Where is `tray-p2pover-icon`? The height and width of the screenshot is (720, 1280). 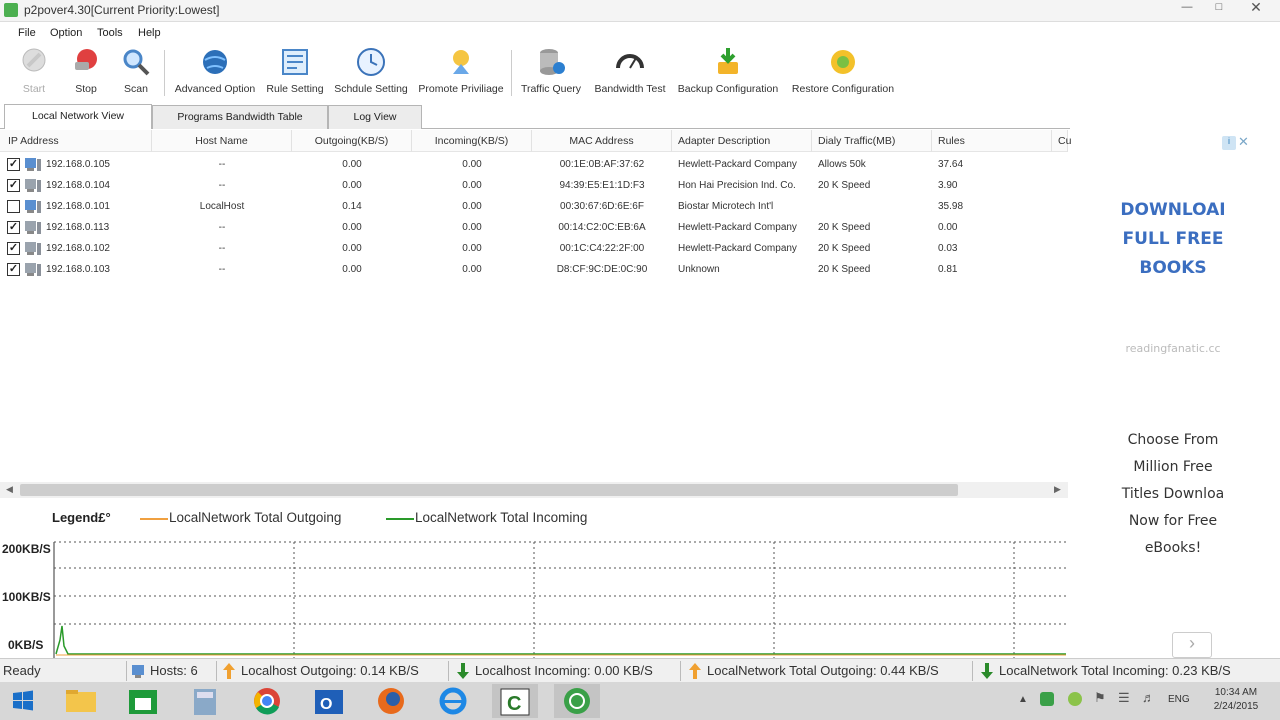
tray-p2pover-icon is located at coordinates (1047, 699).